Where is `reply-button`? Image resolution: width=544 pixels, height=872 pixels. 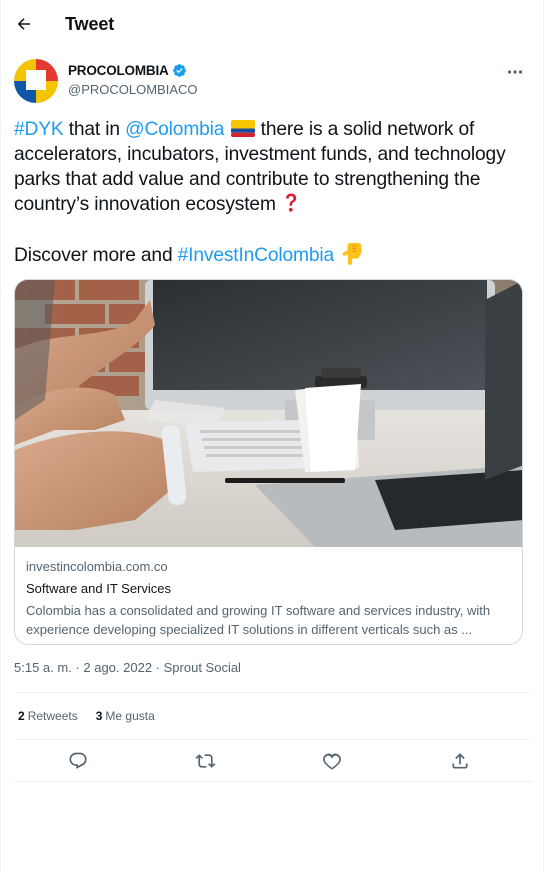
reply-button is located at coordinates (78, 761).